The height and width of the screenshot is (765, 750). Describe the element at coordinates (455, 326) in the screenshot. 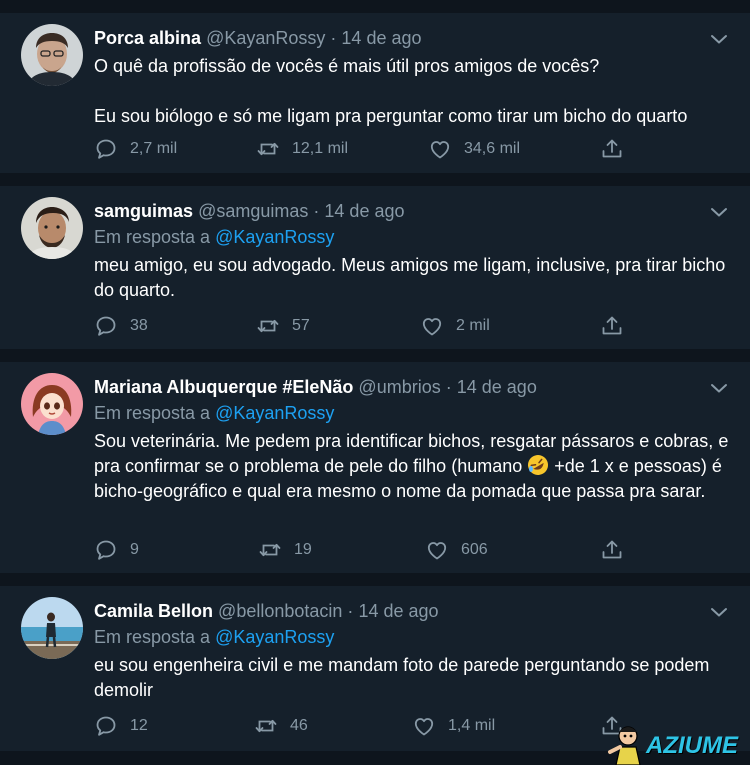

I see `like-button: 2 mil` at that location.